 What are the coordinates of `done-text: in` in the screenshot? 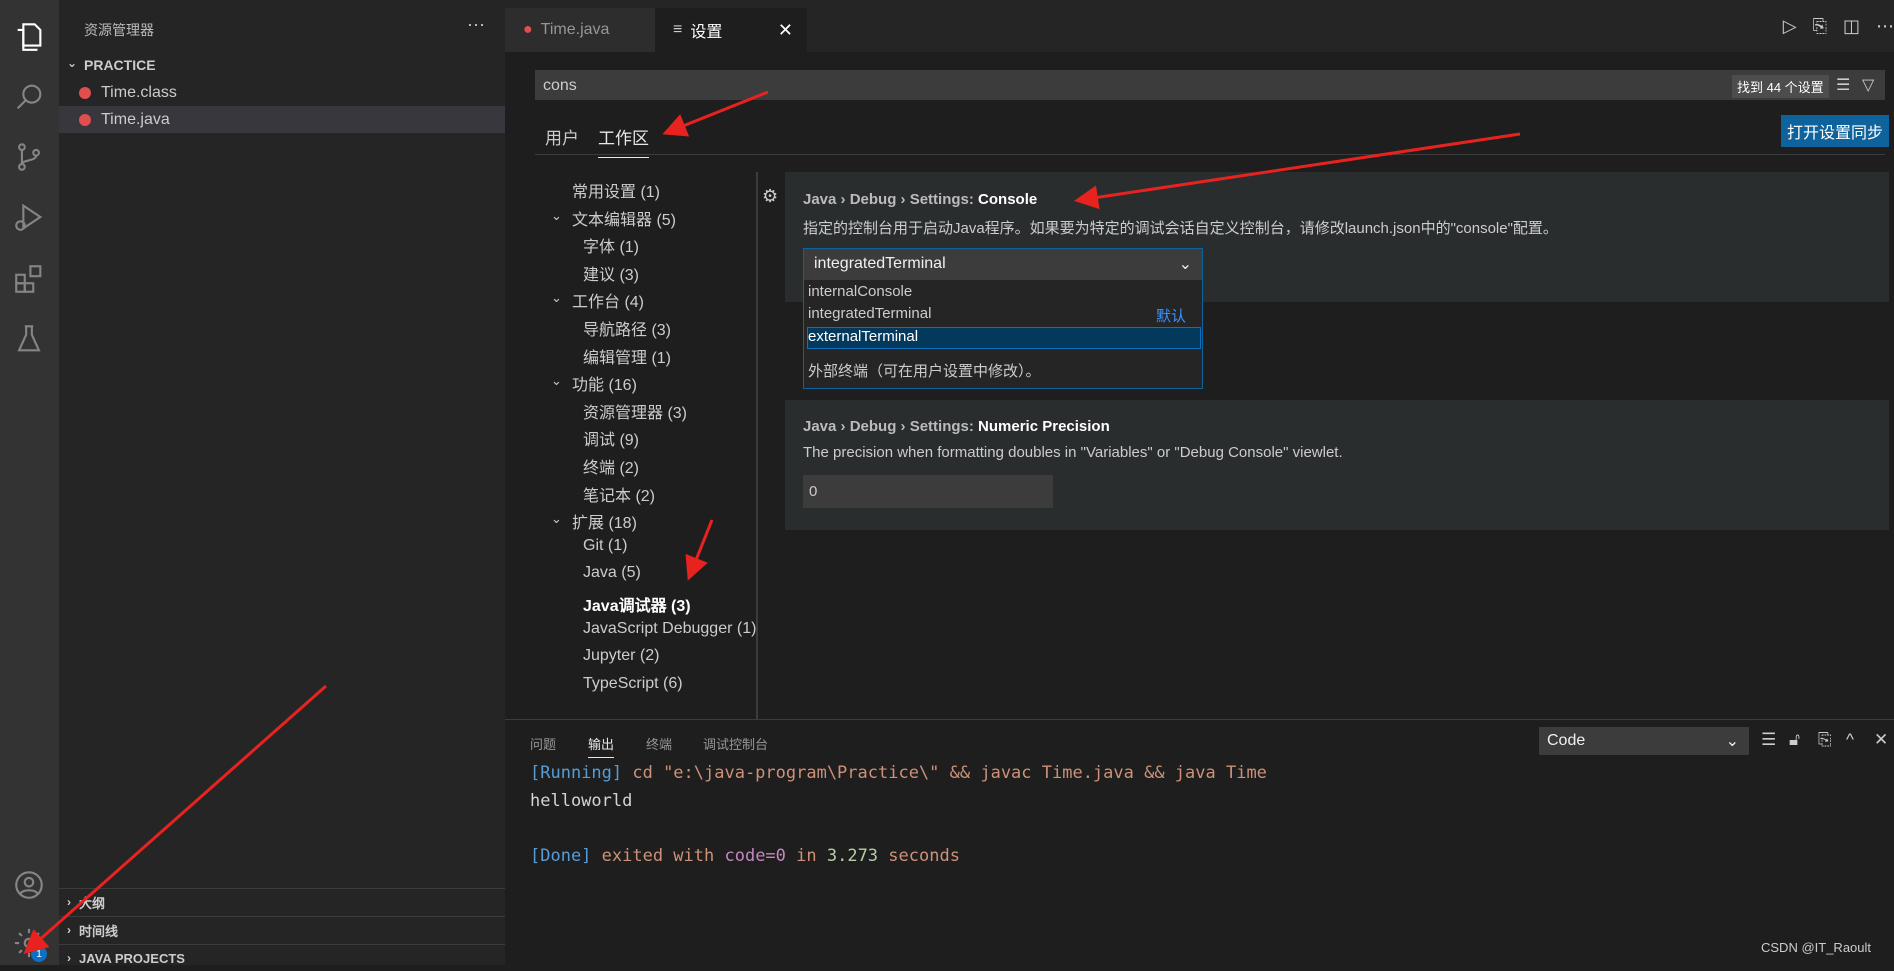 It's located at (806, 856).